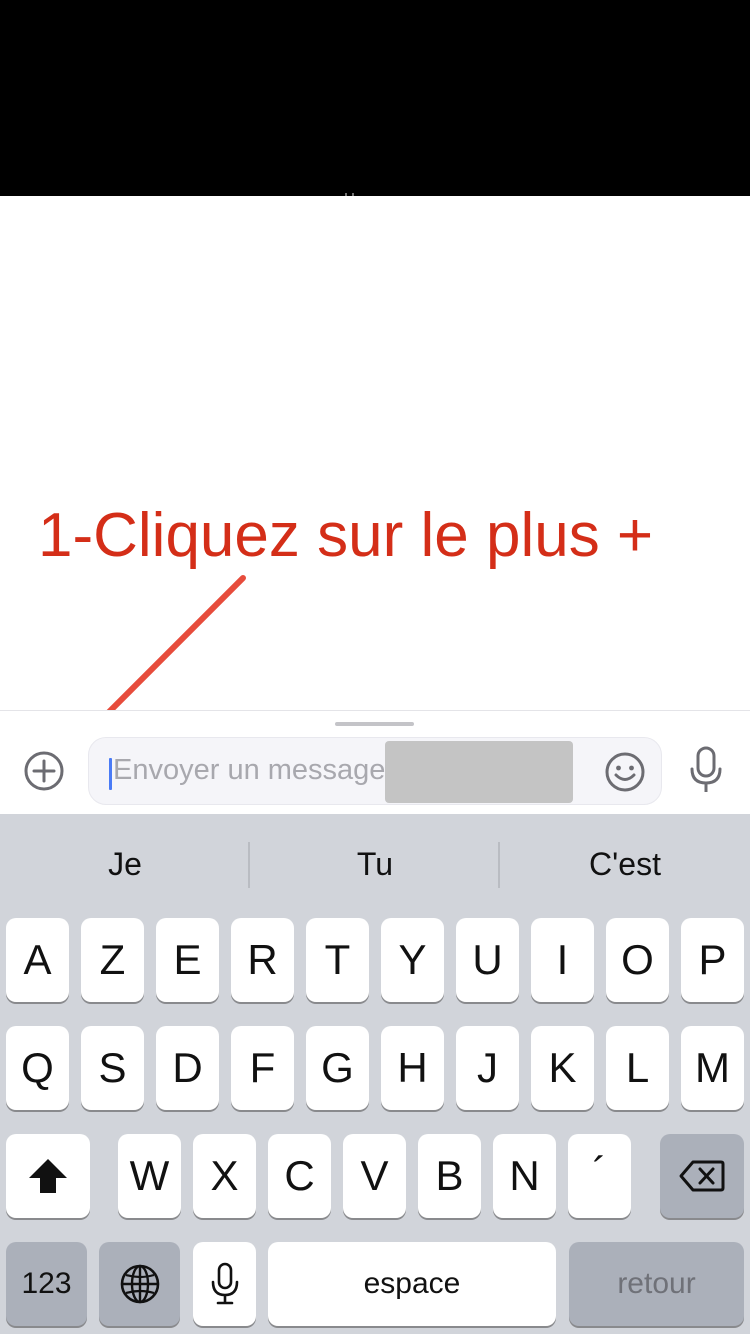 Image resolution: width=750 pixels, height=1334 pixels. I want to click on globe-icon, so click(139, 1284).